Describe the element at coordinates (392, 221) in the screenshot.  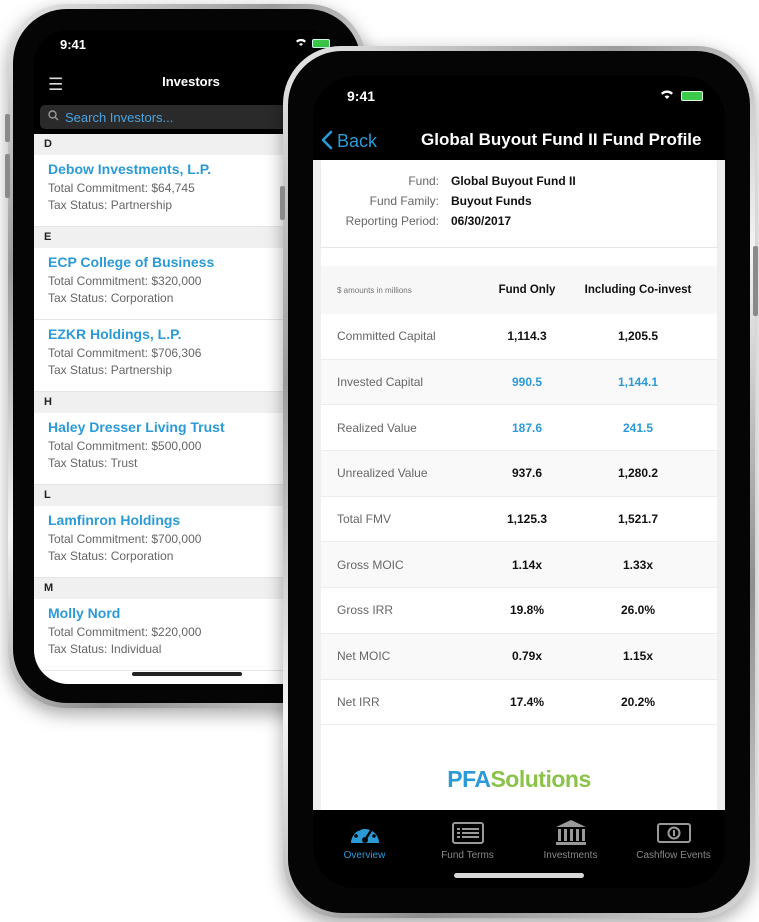
I see `fund-info-label: Reporting Period:` at that location.